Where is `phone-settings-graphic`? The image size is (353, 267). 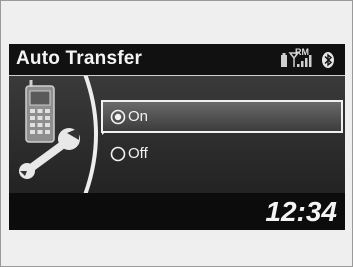 phone-settings-graphic is located at coordinates (58, 134).